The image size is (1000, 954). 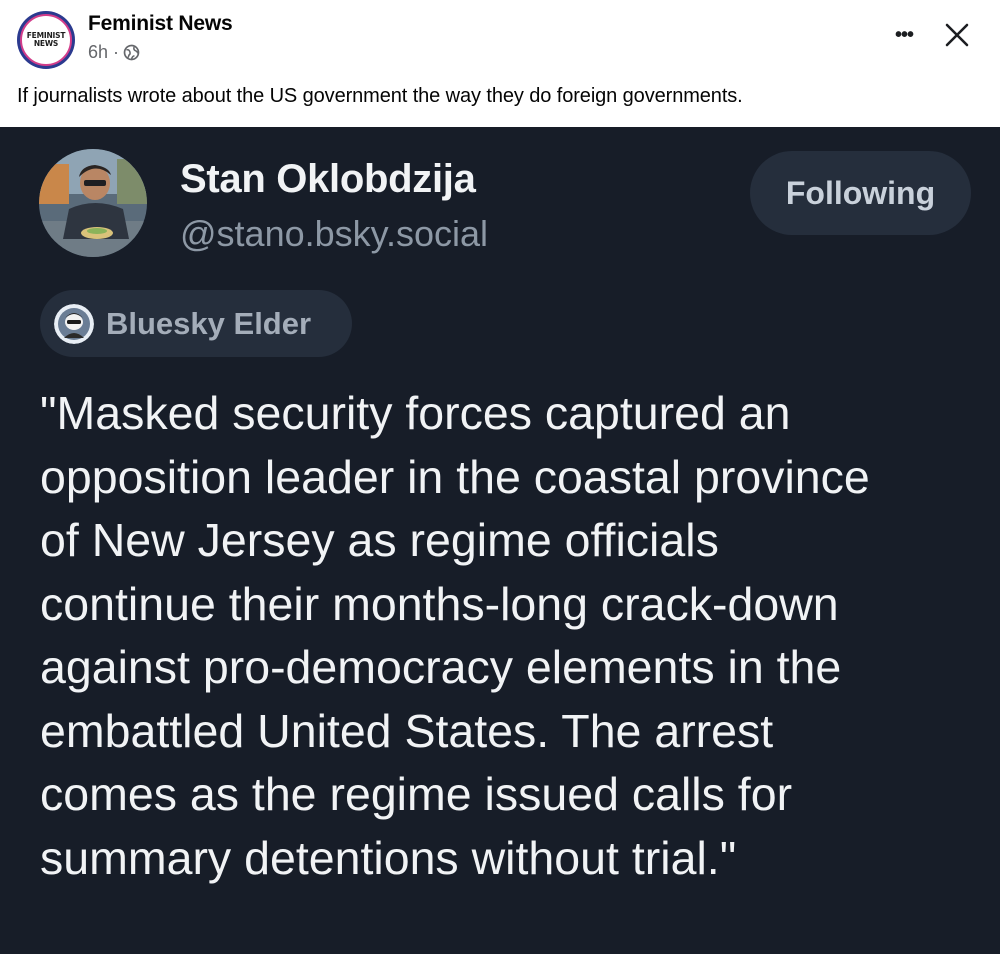 What do you see at coordinates (46, 43) in the screenshot?
I see `page-avatar-text-line2: NEWS` at bounding box center [46, 43].